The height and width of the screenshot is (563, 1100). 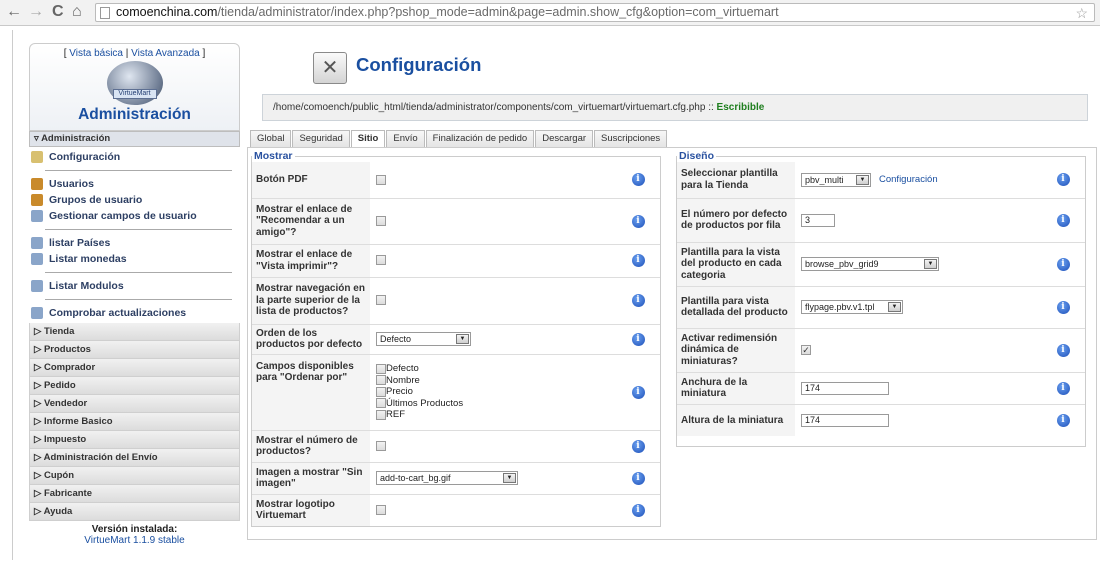 I want to click on select-plantilla: pbv_multi ▼, so click(x=836, y=179).